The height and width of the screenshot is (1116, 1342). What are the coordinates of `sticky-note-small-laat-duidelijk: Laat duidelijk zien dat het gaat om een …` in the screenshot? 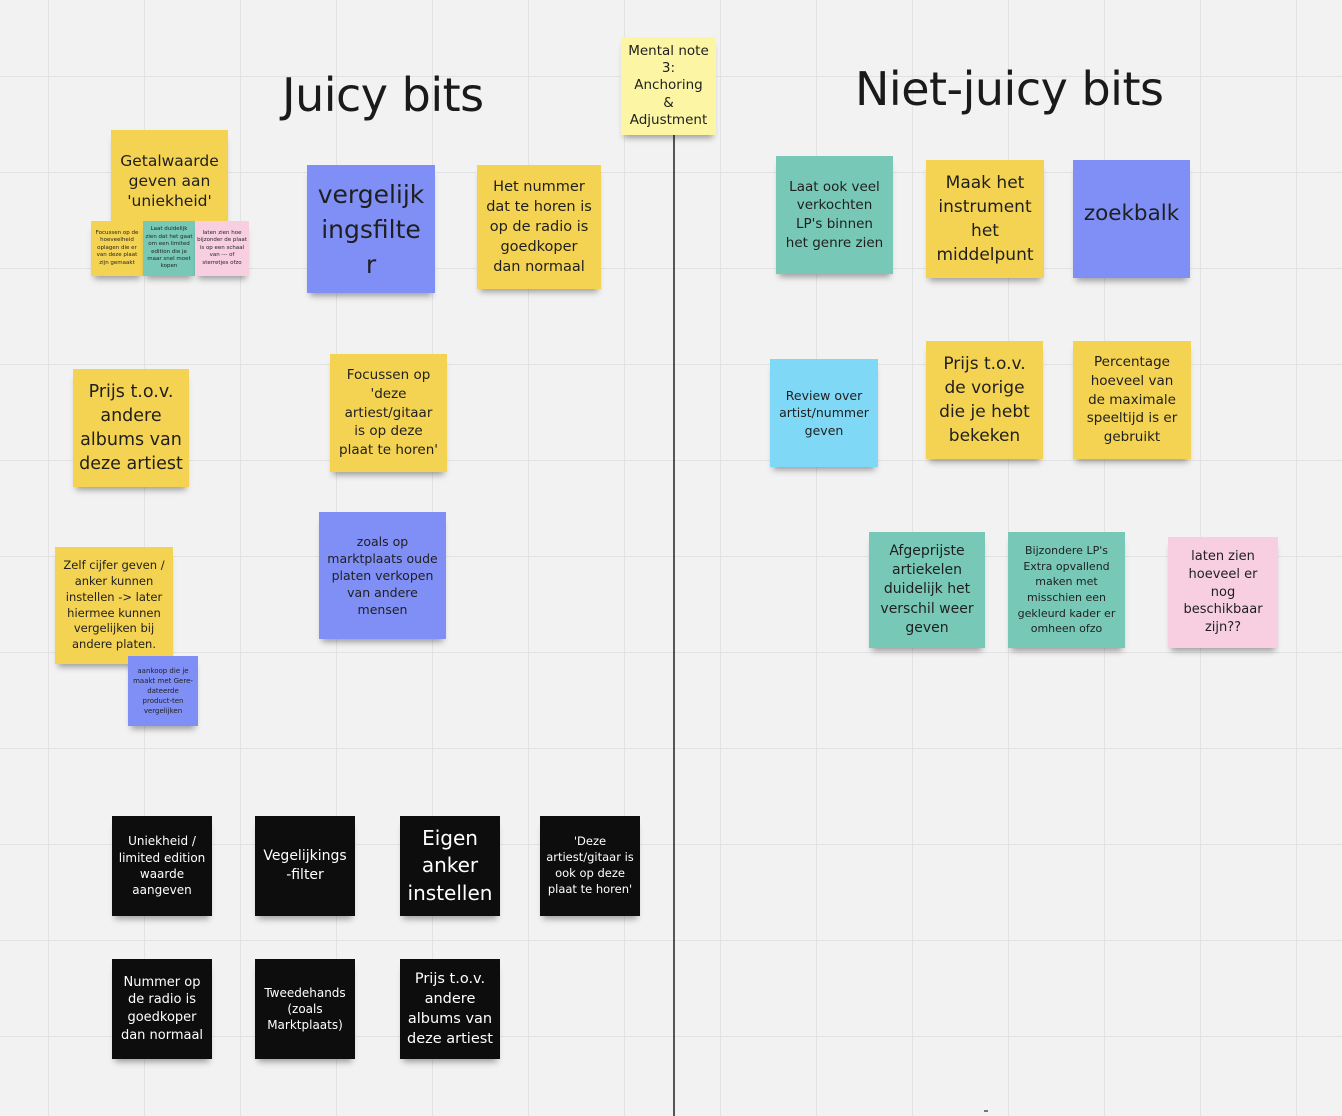 It's located at (169, 248).